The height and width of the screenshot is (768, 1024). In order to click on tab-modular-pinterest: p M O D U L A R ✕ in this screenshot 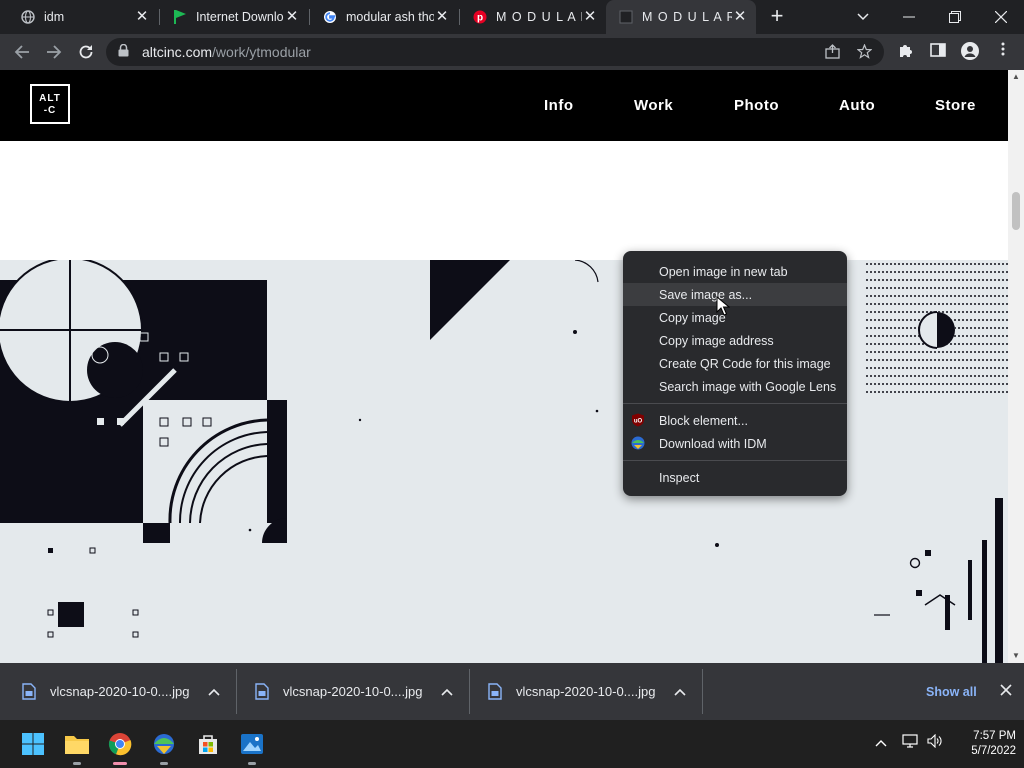, I will do `click(533, 17)`.